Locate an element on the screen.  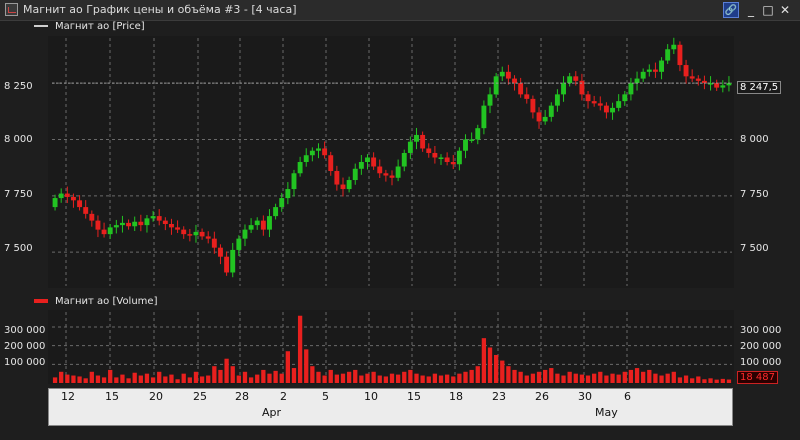
day-label: 5 is located at coordinates (325, 396).